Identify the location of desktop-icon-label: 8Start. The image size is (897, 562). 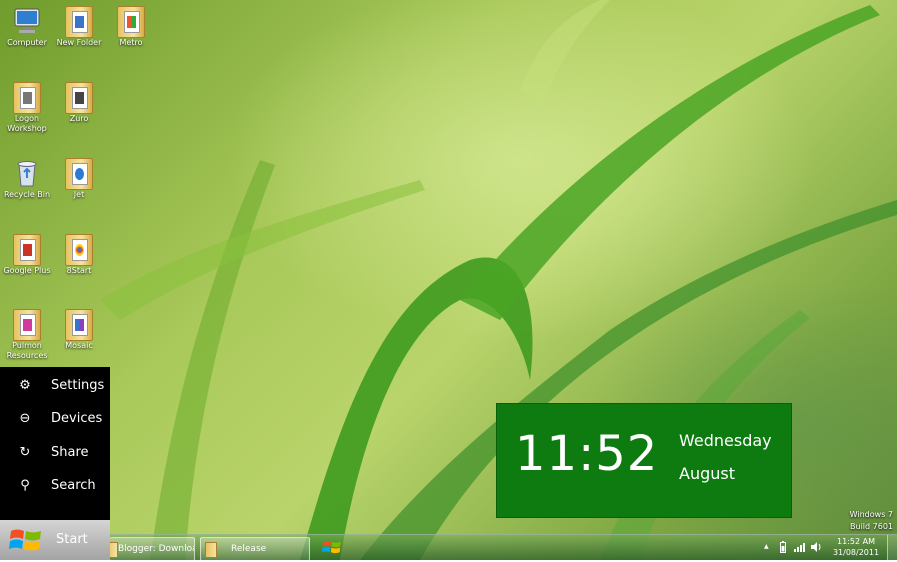
(79, 270).